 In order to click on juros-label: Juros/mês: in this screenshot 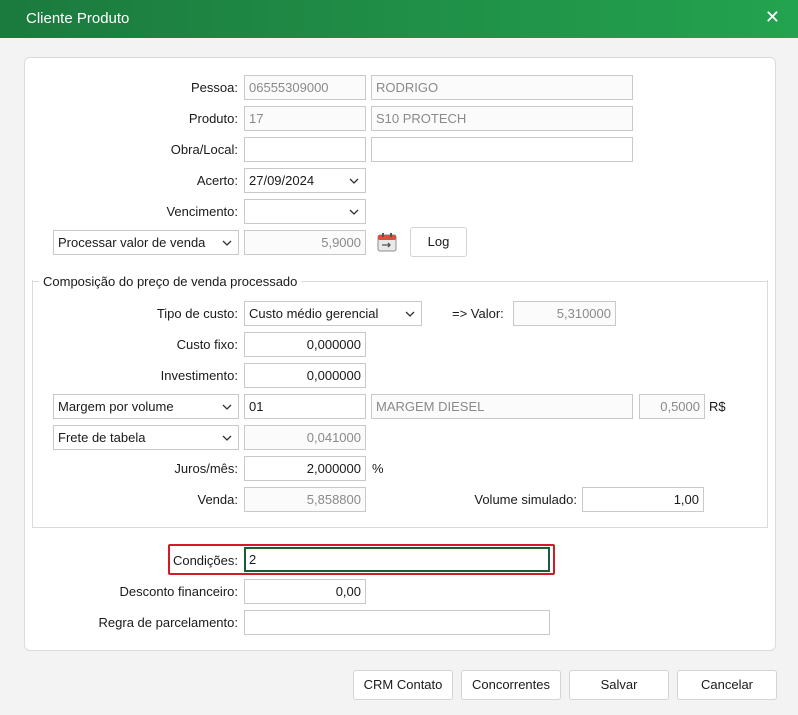, I will do `click(206, 468)`.